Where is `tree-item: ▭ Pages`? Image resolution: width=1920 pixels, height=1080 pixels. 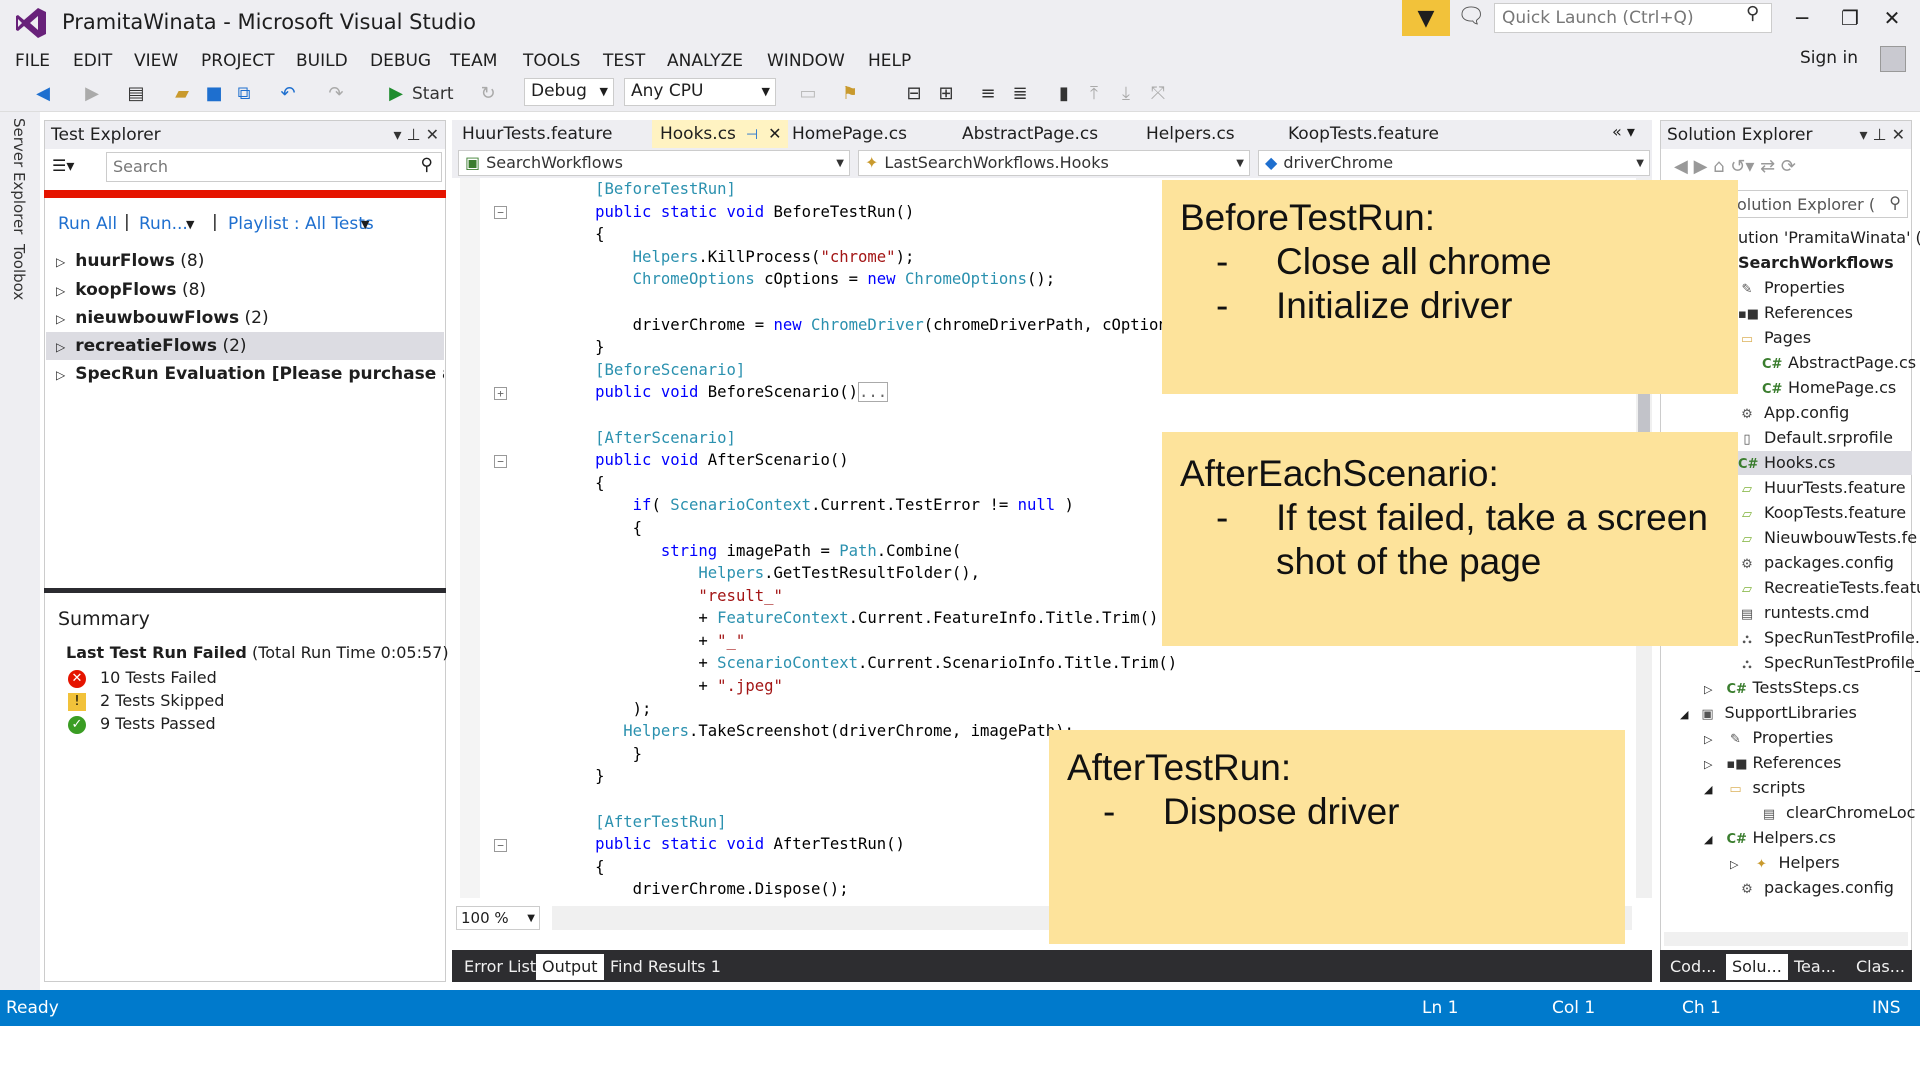 tree-item: ▭ Pages is located at coordinates (1774, 337).